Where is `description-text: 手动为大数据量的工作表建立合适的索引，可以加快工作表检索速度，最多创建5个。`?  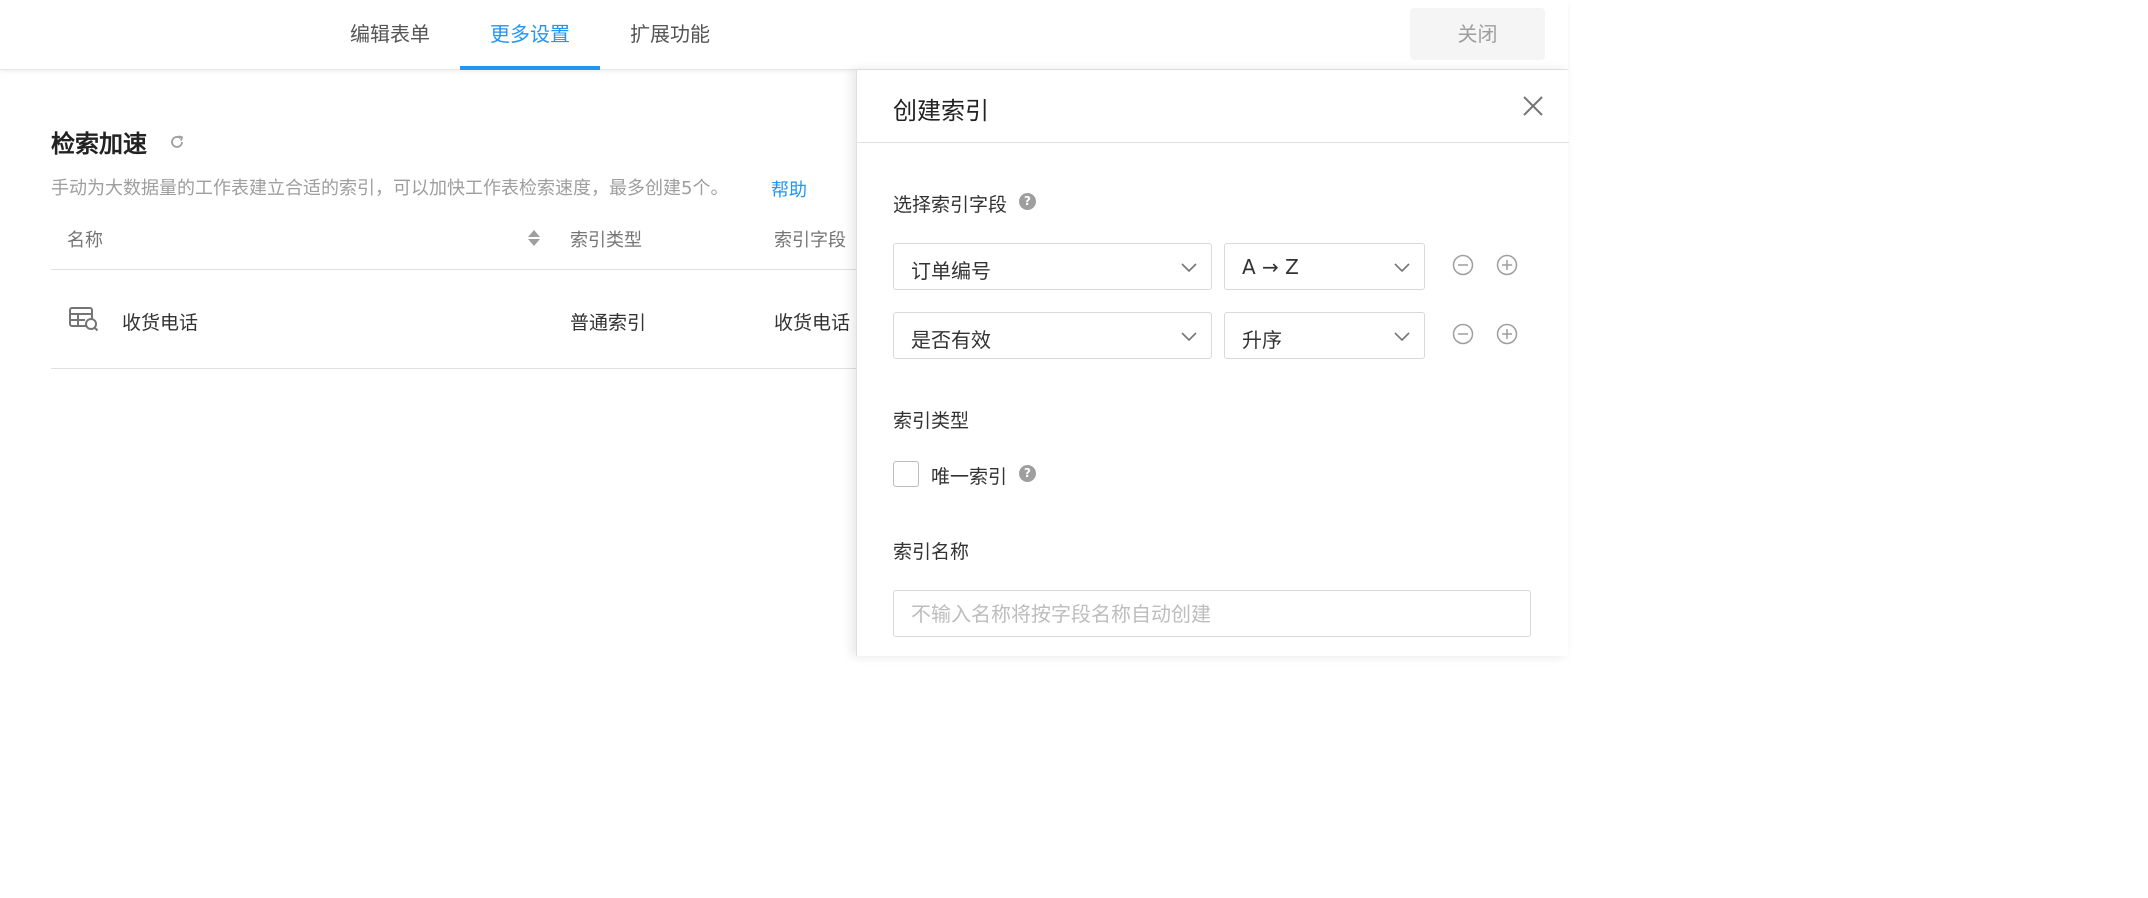 description-text: 手动为大数据量的工作表建立合适的索引，可以加快工作表检索速度，最多创建5个。 is located at coordinates (390, 188).